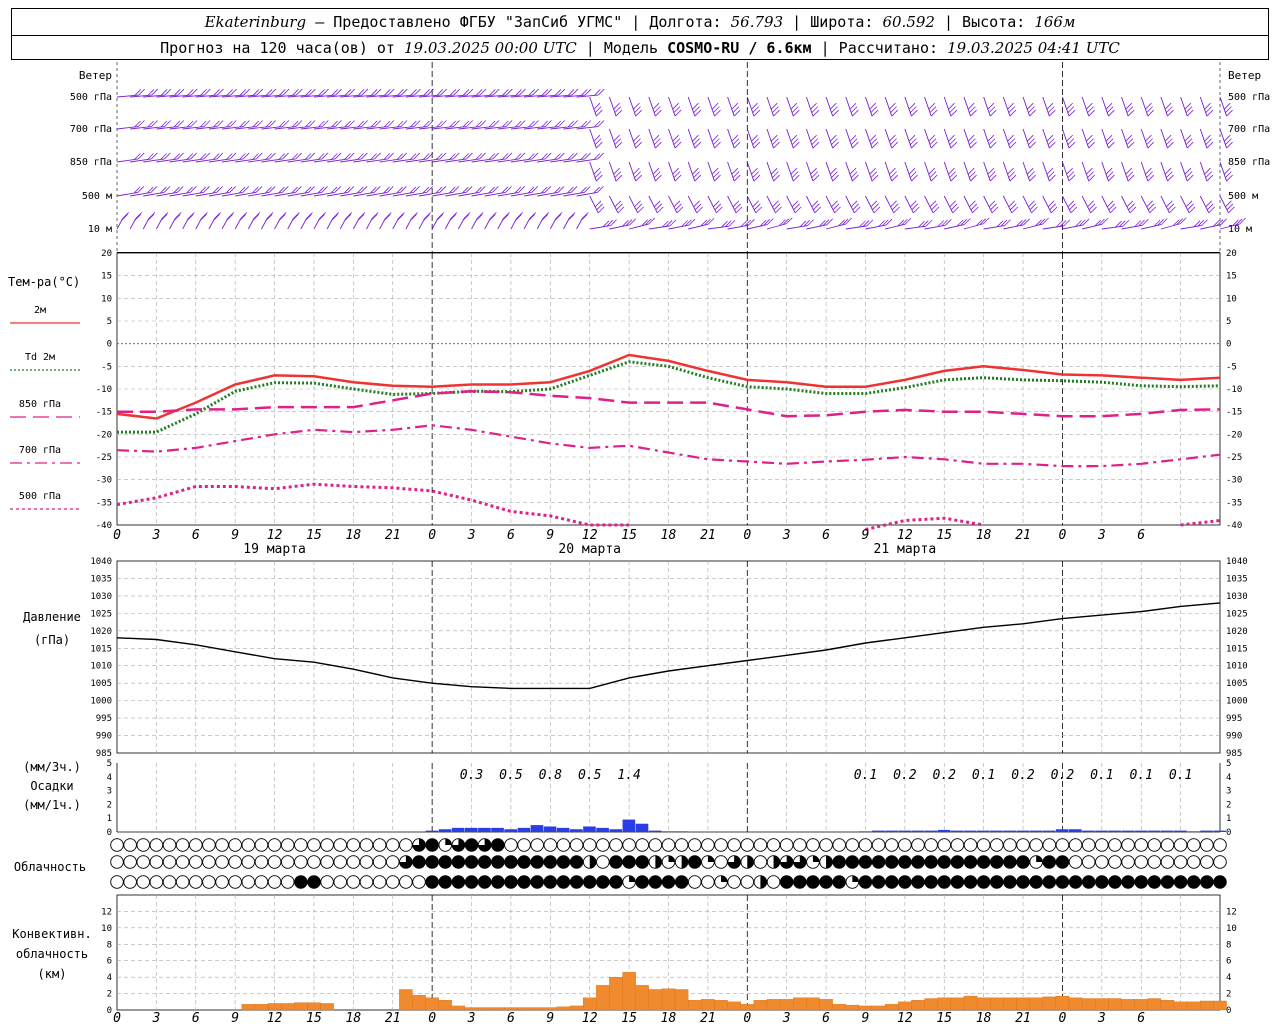 The image size is (1280, 1024). I want to click on temp-legend-label: Td 2м, so click(40, 357).